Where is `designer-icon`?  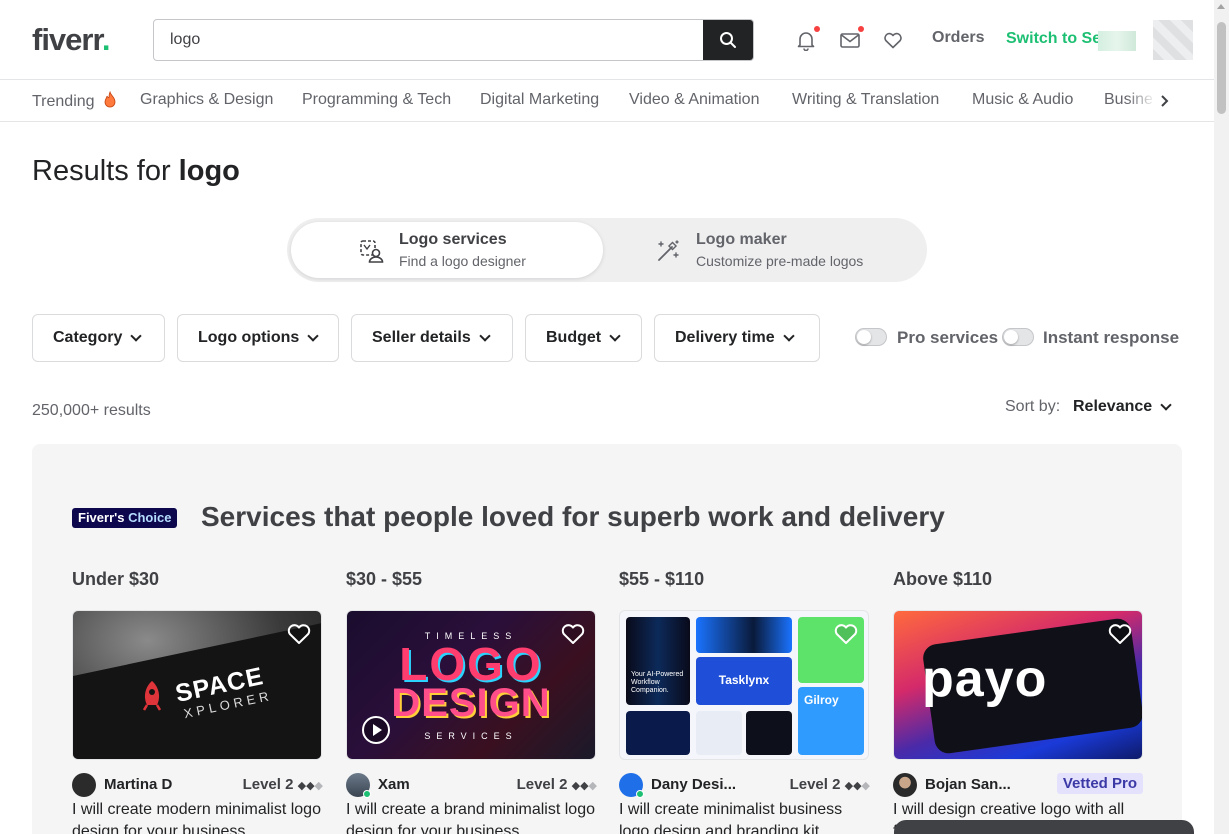
designer-icon is located at coordinates (372, 251).